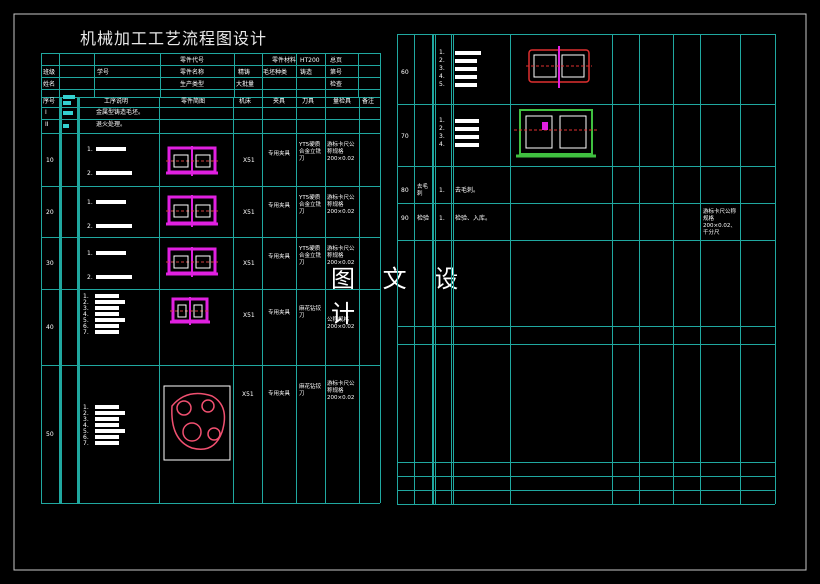 This screenshot has width=820, height=584. What do you see at coordinates (473, 218) in the screenshot?
I see `row-desc: 检验、入库。` at bounding box center [473, 218].